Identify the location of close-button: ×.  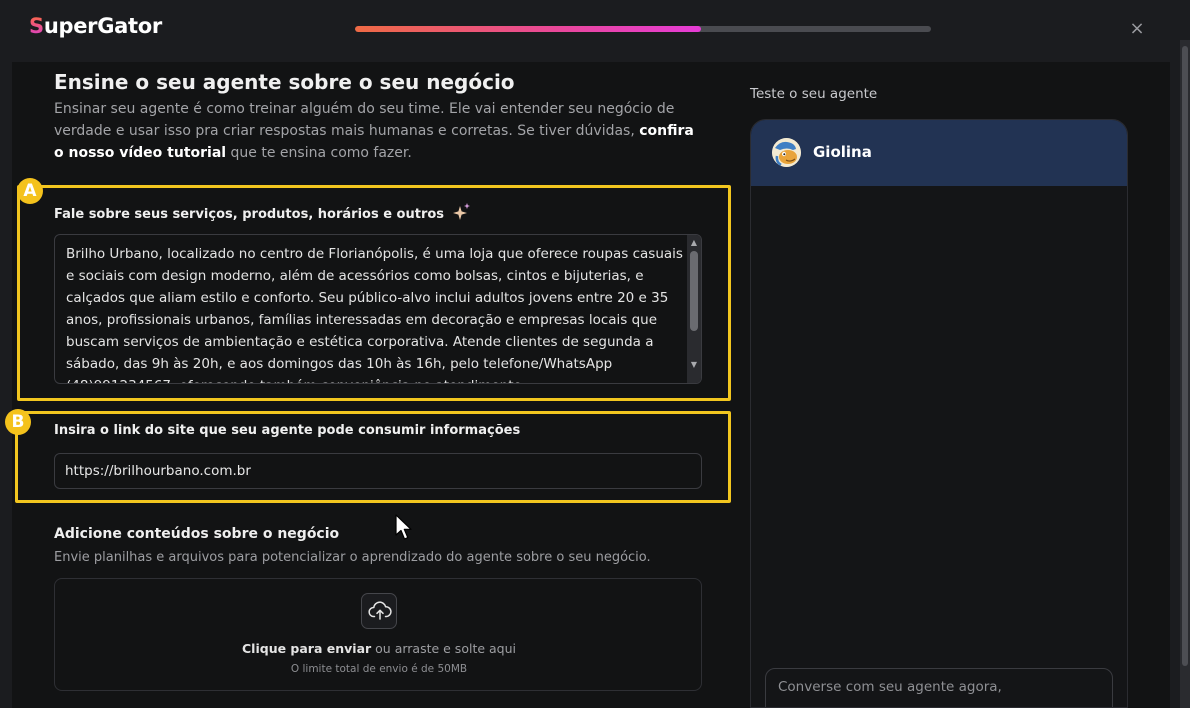
(1137, 29).